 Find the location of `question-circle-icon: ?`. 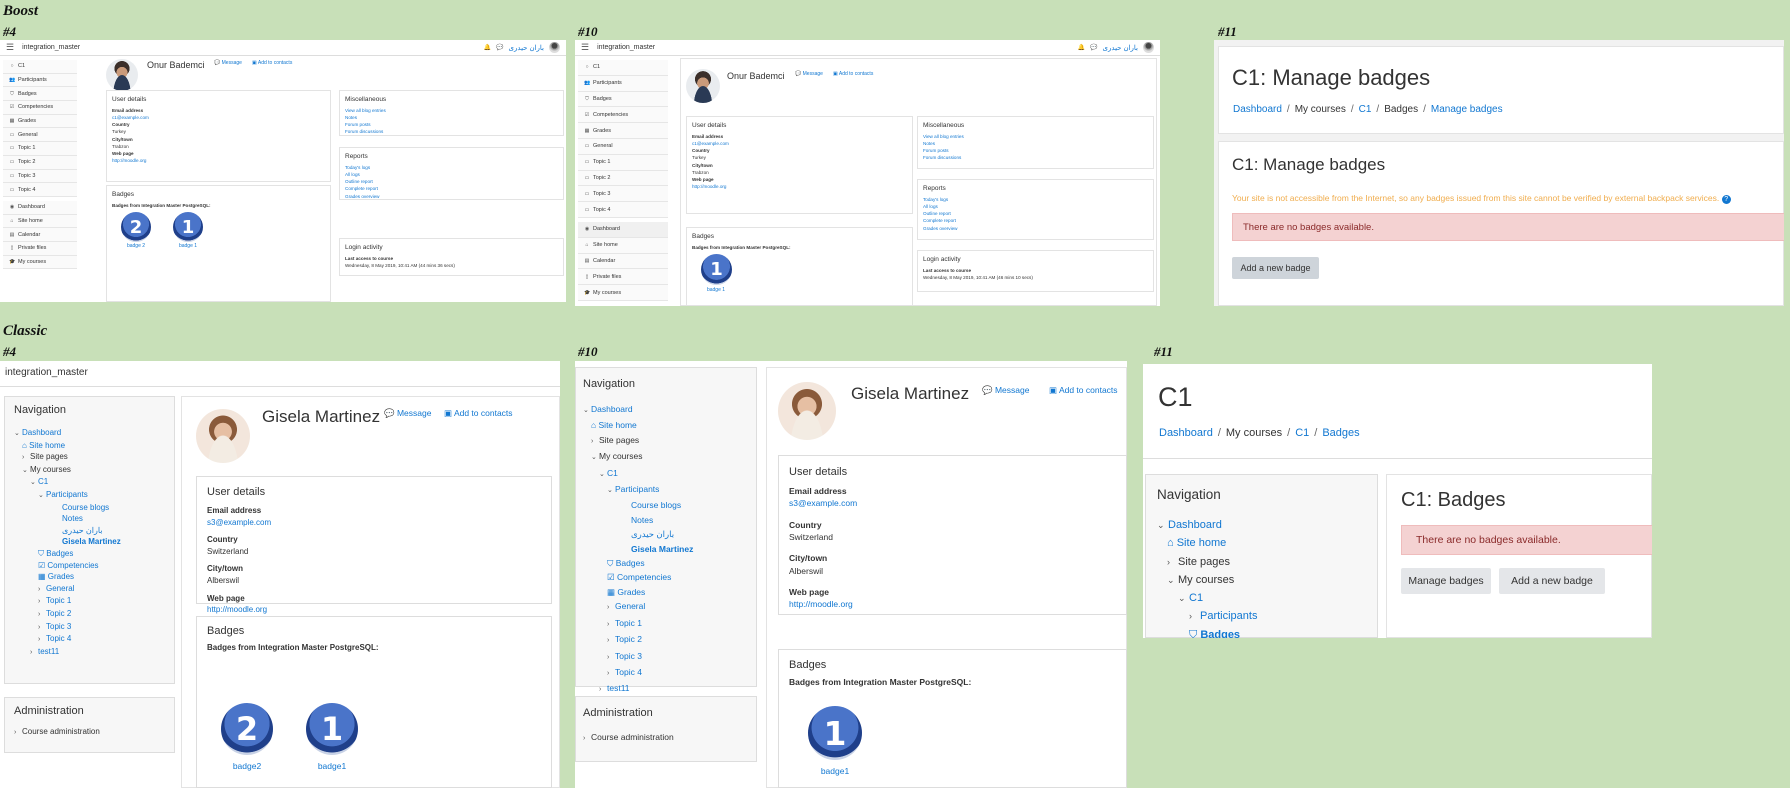

question-circle-icon: ? is located at coordinates (1726, 199).